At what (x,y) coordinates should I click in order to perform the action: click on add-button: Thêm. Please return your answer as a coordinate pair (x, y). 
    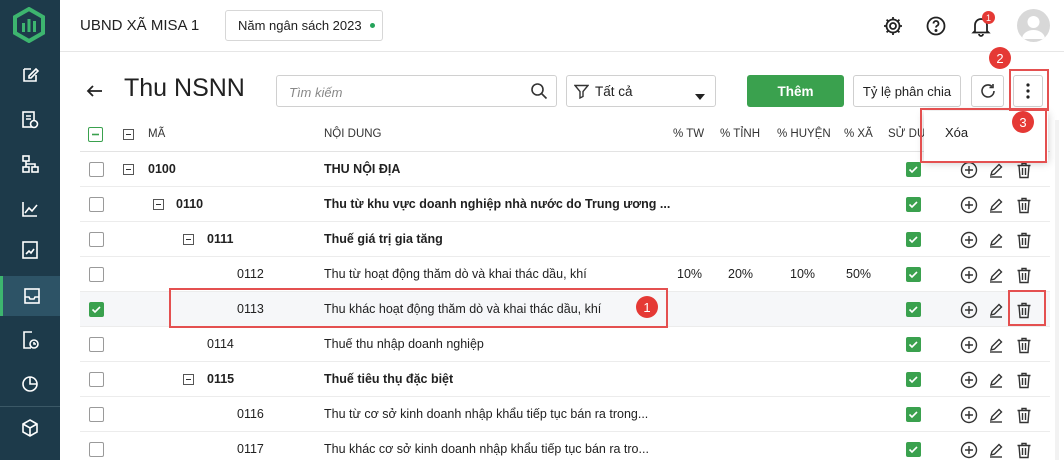
    Looking at the image, I should click on (795, 91).